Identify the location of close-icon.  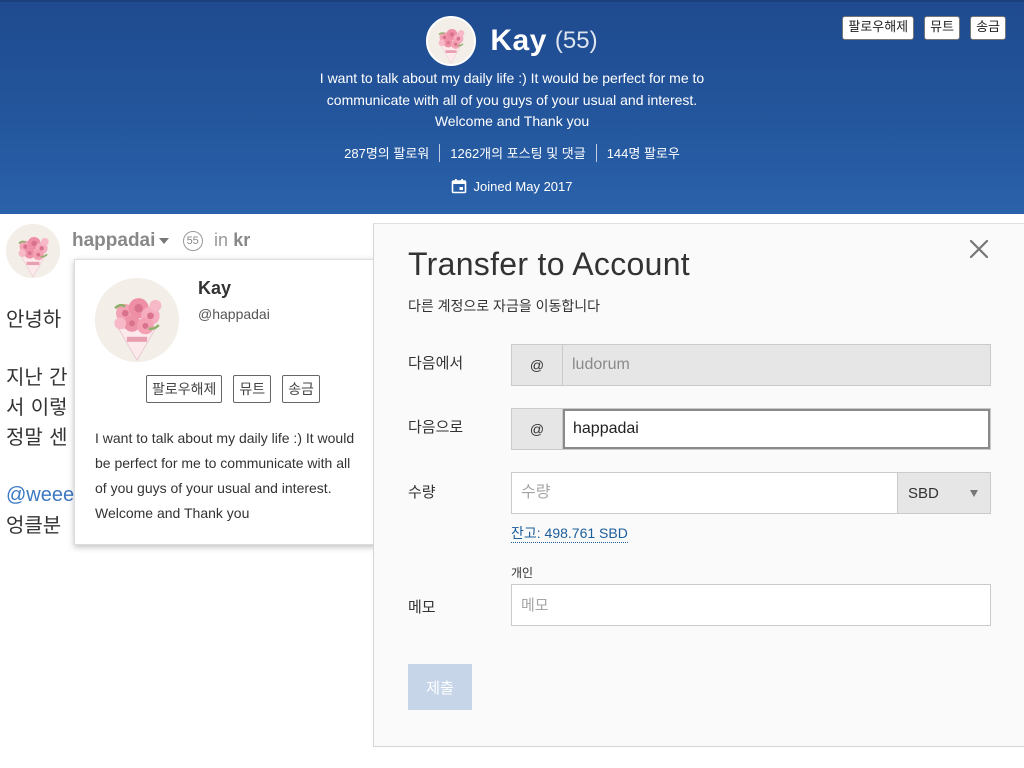
(979, 249).